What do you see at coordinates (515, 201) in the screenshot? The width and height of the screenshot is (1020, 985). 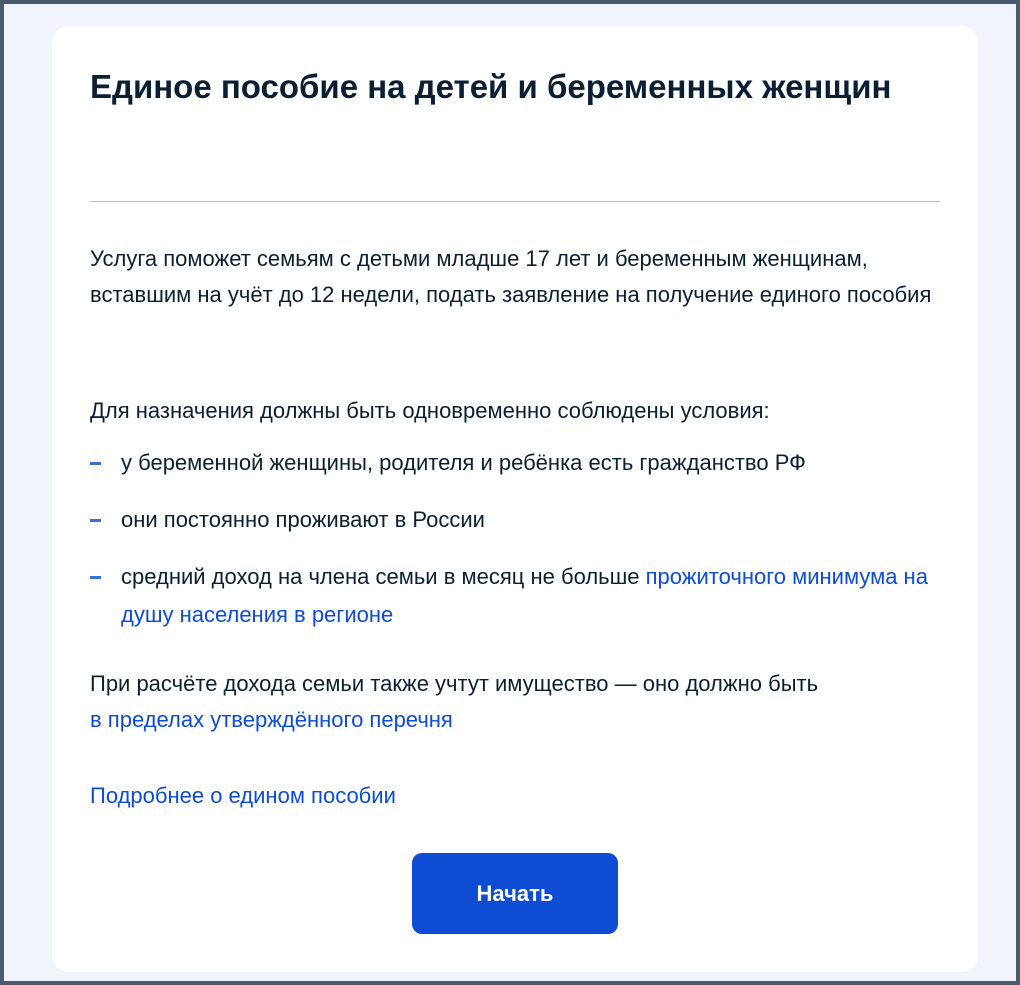 I see `divider` at bounding box center [515, 201].